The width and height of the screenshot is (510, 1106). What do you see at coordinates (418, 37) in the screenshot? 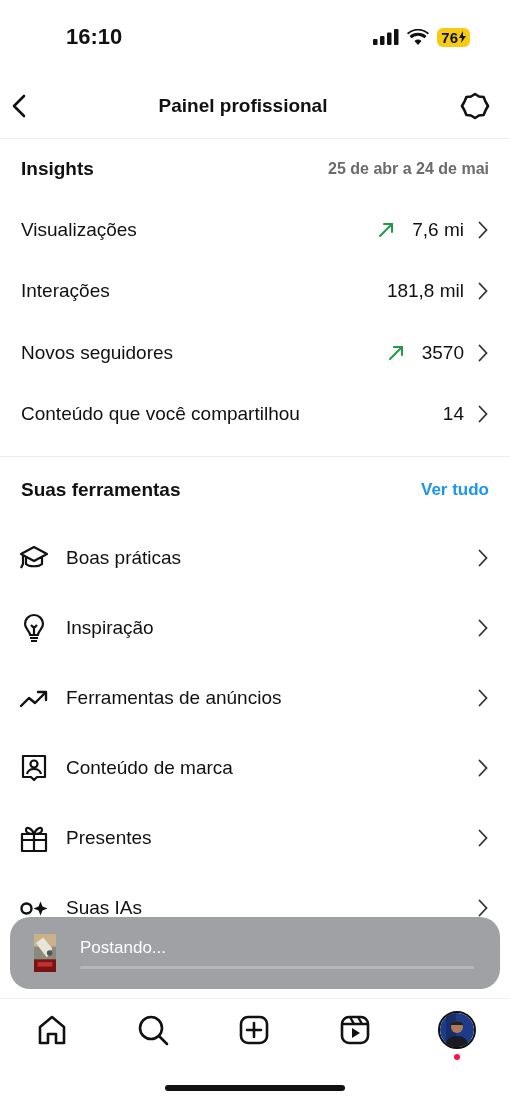
I see `wifi-icon` at bounding box center [418, 37].